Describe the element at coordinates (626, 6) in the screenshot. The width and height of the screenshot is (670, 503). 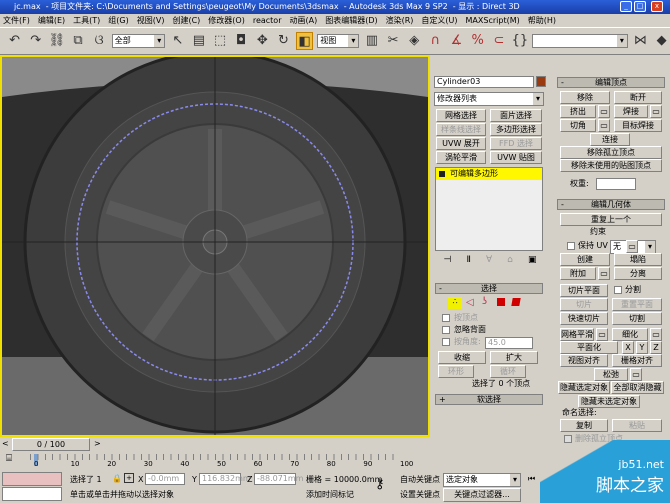
I see `minimize-button: _` at that location.